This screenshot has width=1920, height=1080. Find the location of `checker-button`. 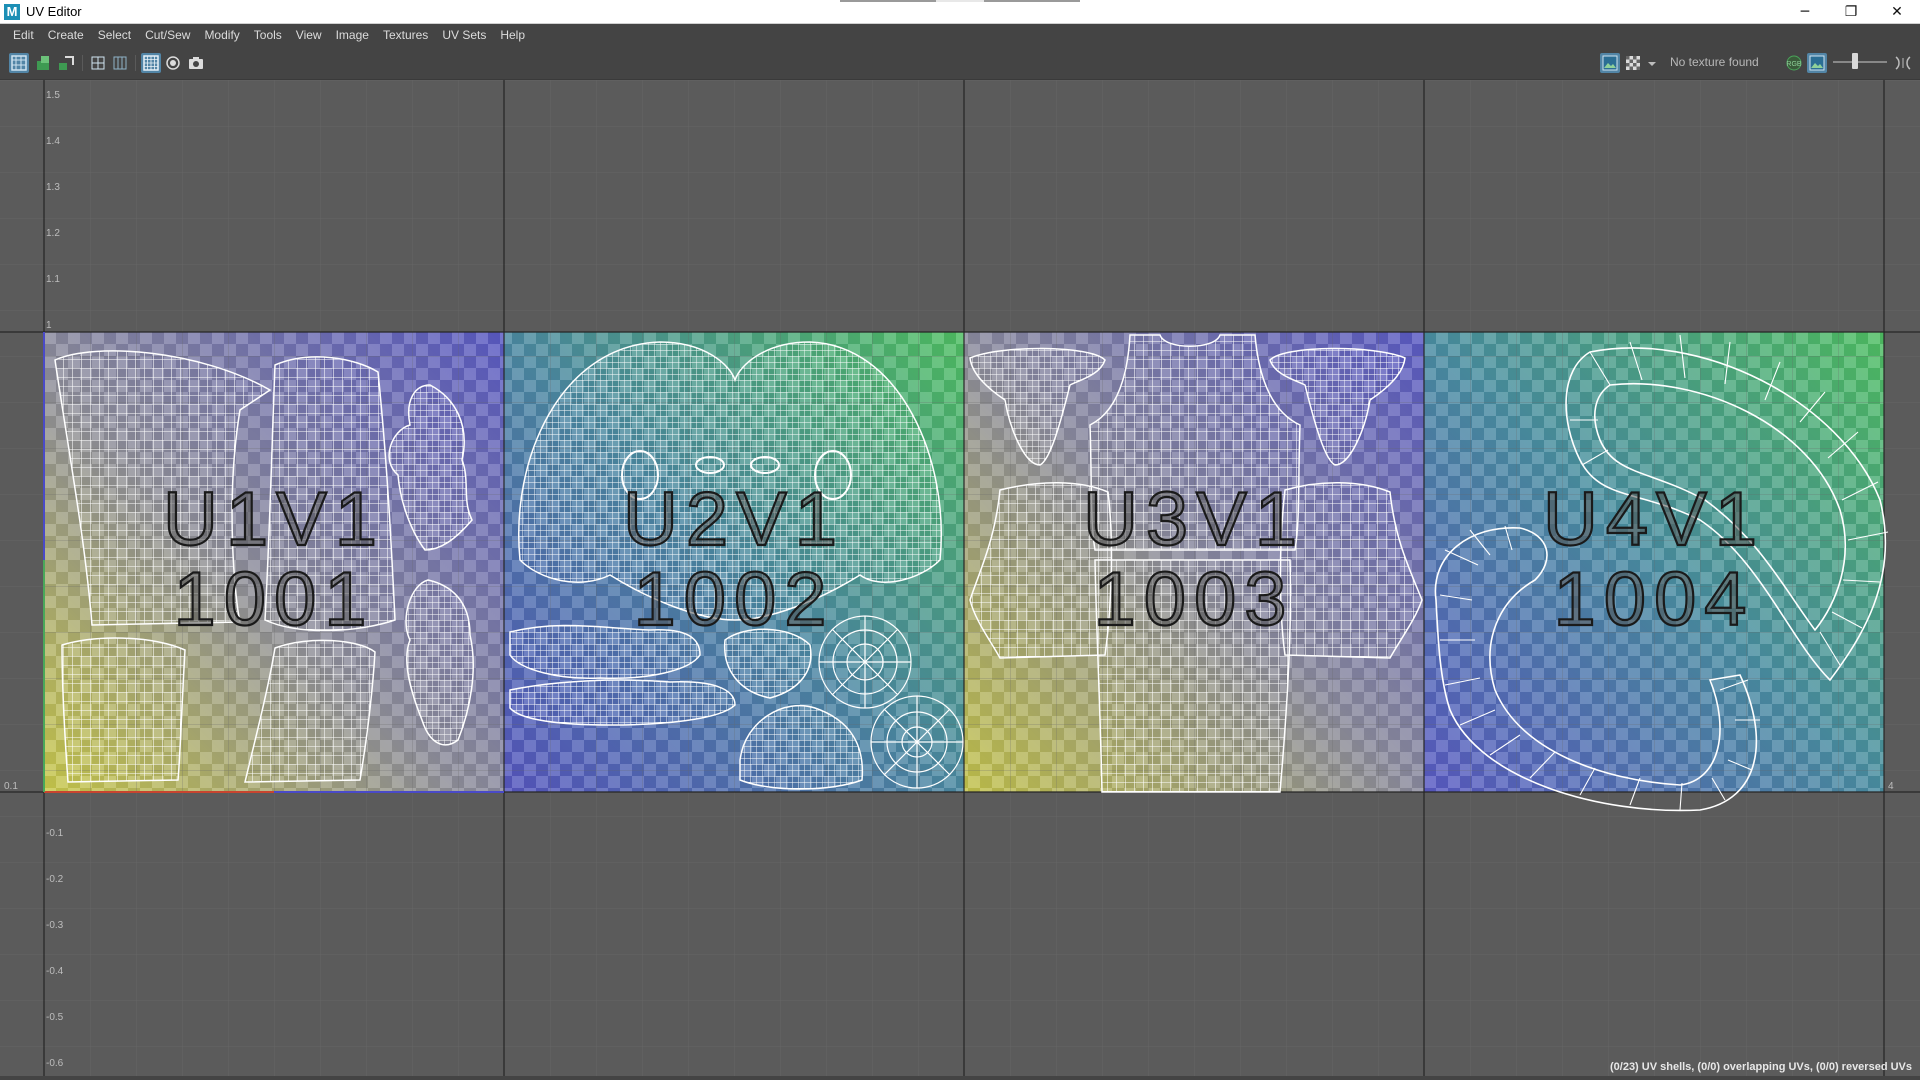

checker-button is located at coordinates (1633, 63).